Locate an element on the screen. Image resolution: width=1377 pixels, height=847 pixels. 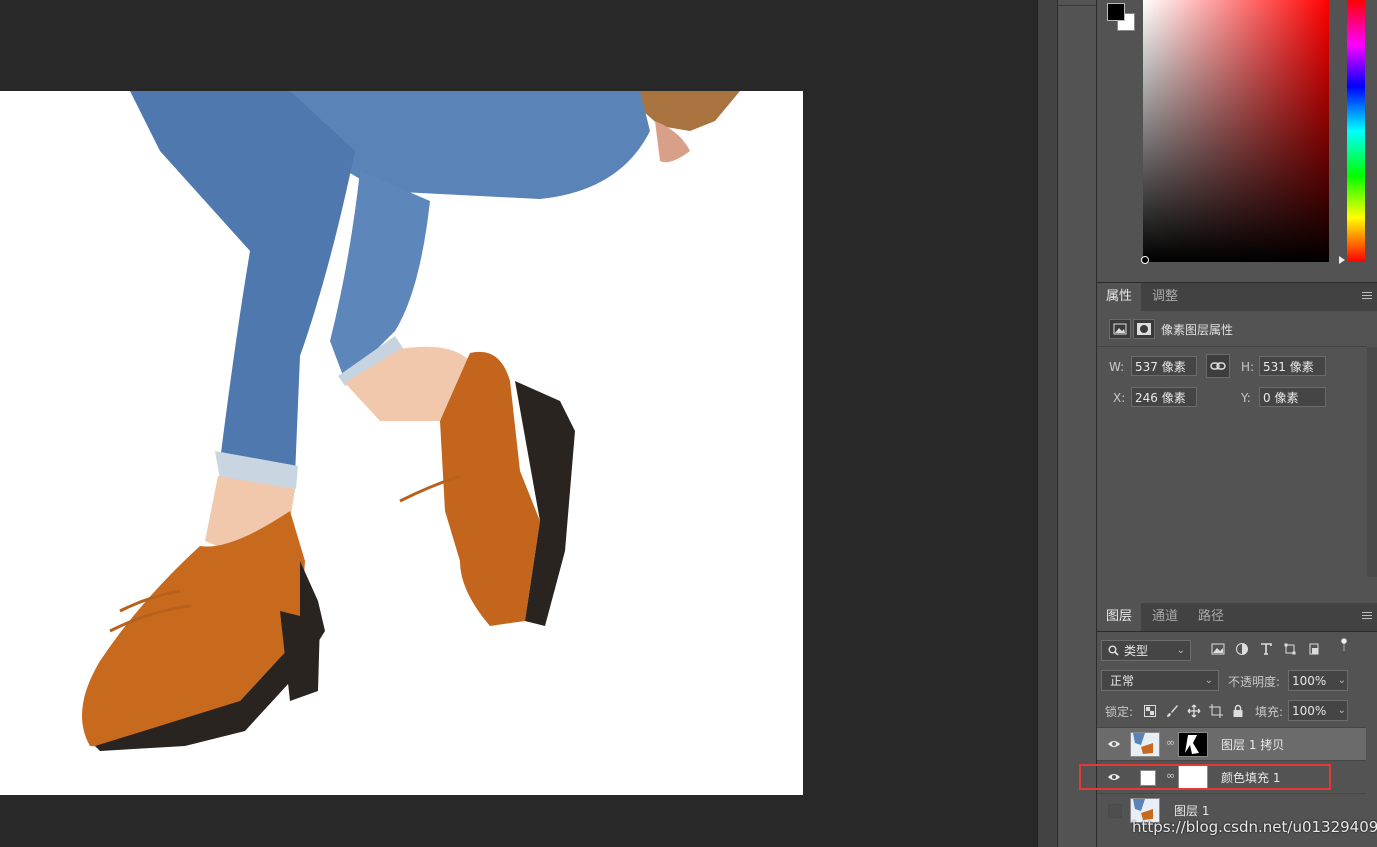
tab-properties: 属性 is located at coordinates (1119, 297).